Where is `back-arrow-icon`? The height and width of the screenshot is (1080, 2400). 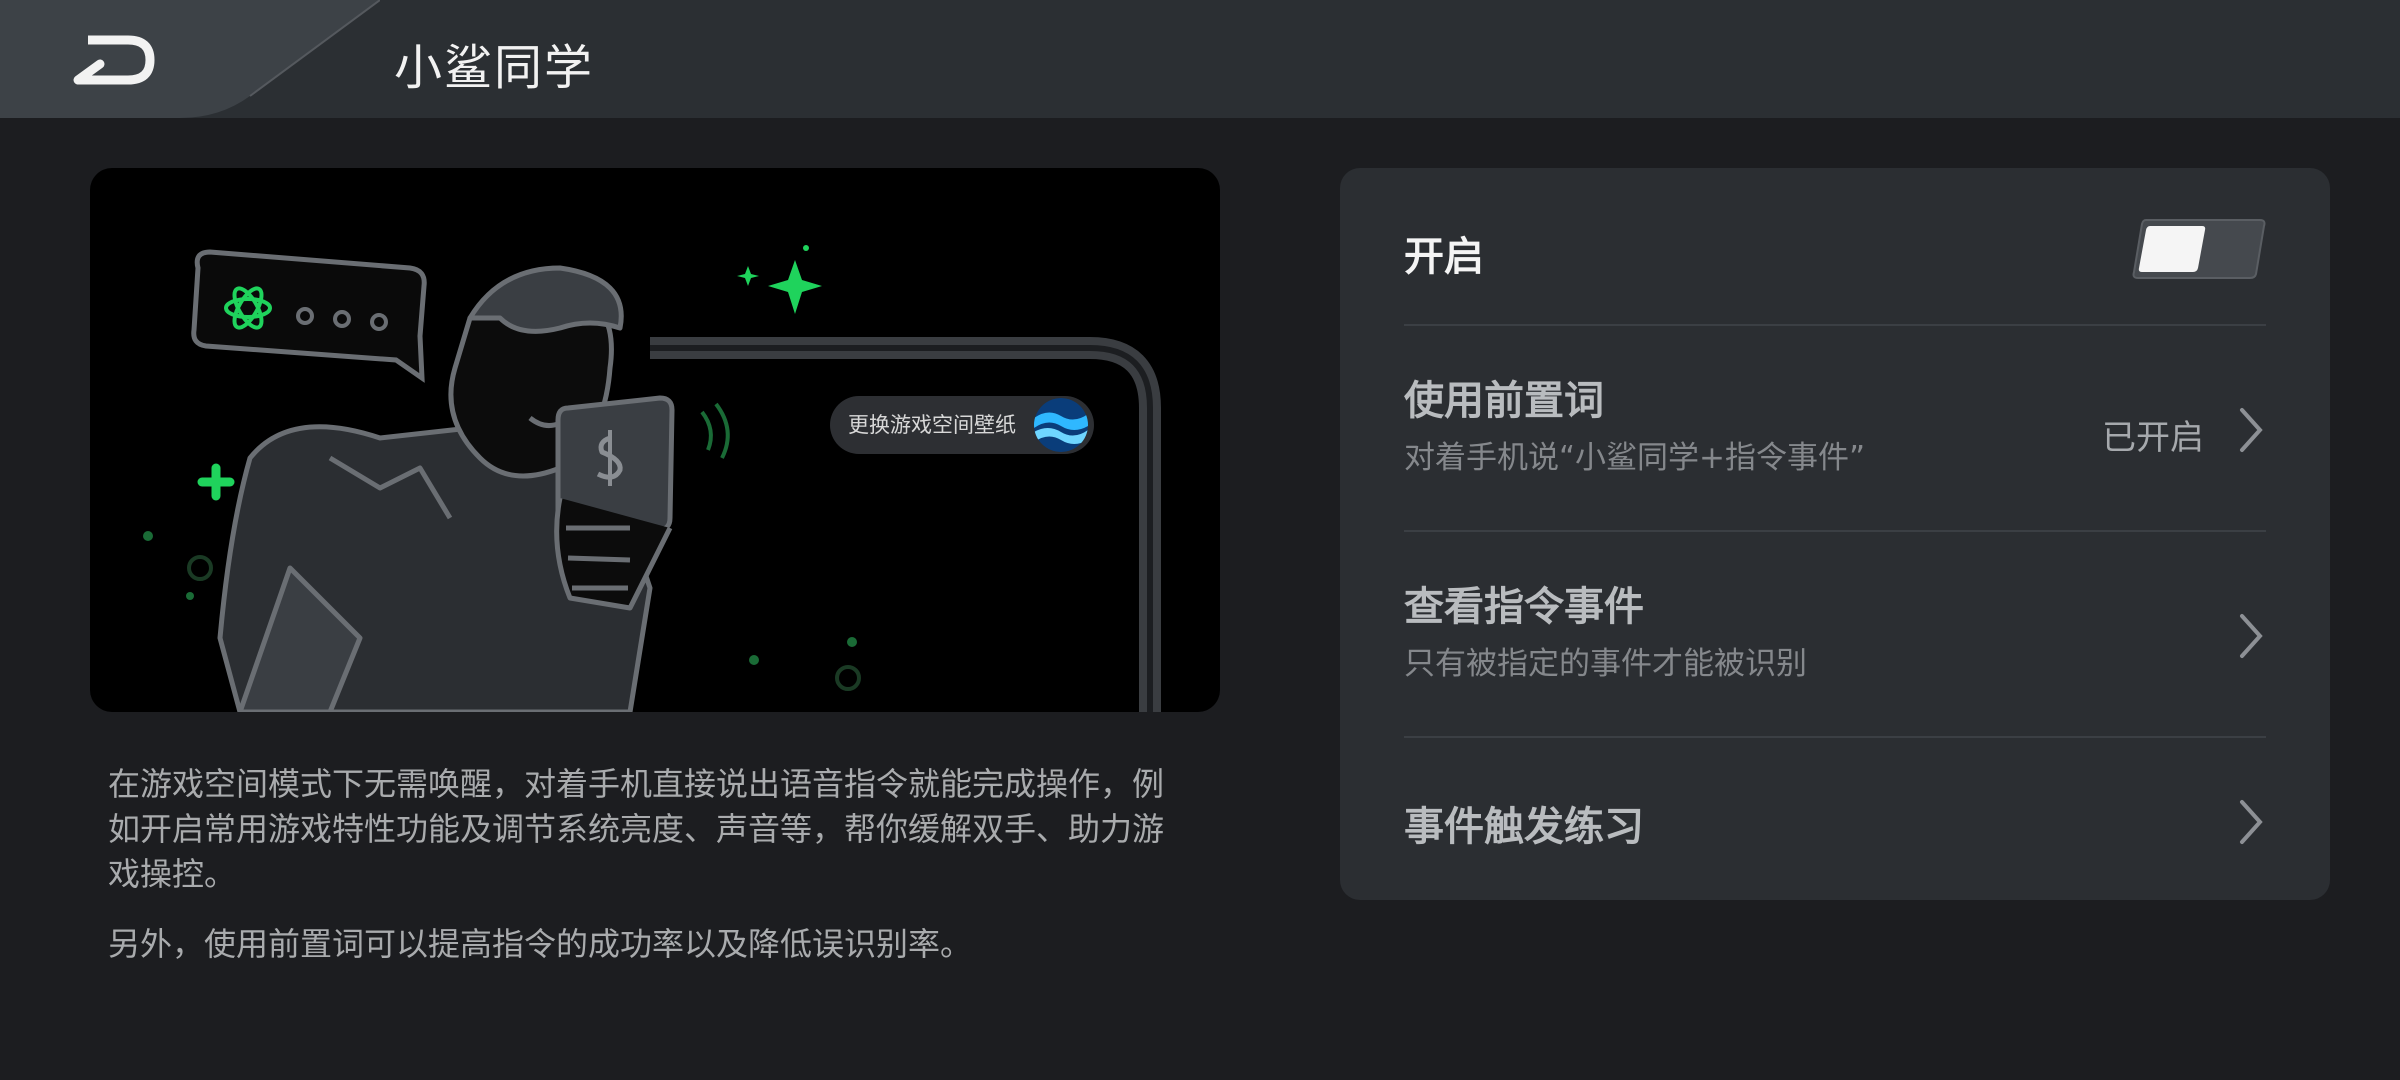
back-arrow-icon is located at coordinates (114, 60).